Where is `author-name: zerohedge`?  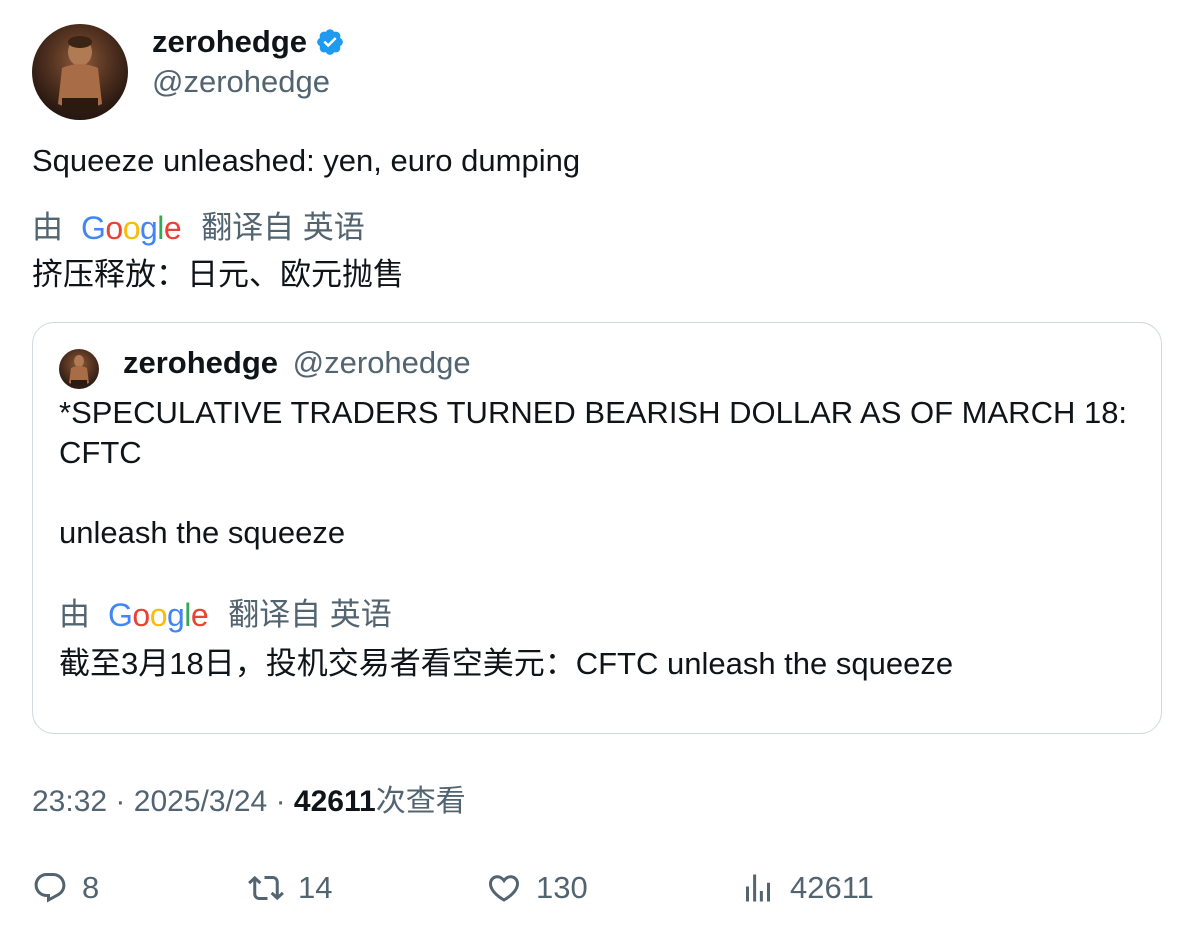
author-name: zerohedge is located at coordinates (248, 42).